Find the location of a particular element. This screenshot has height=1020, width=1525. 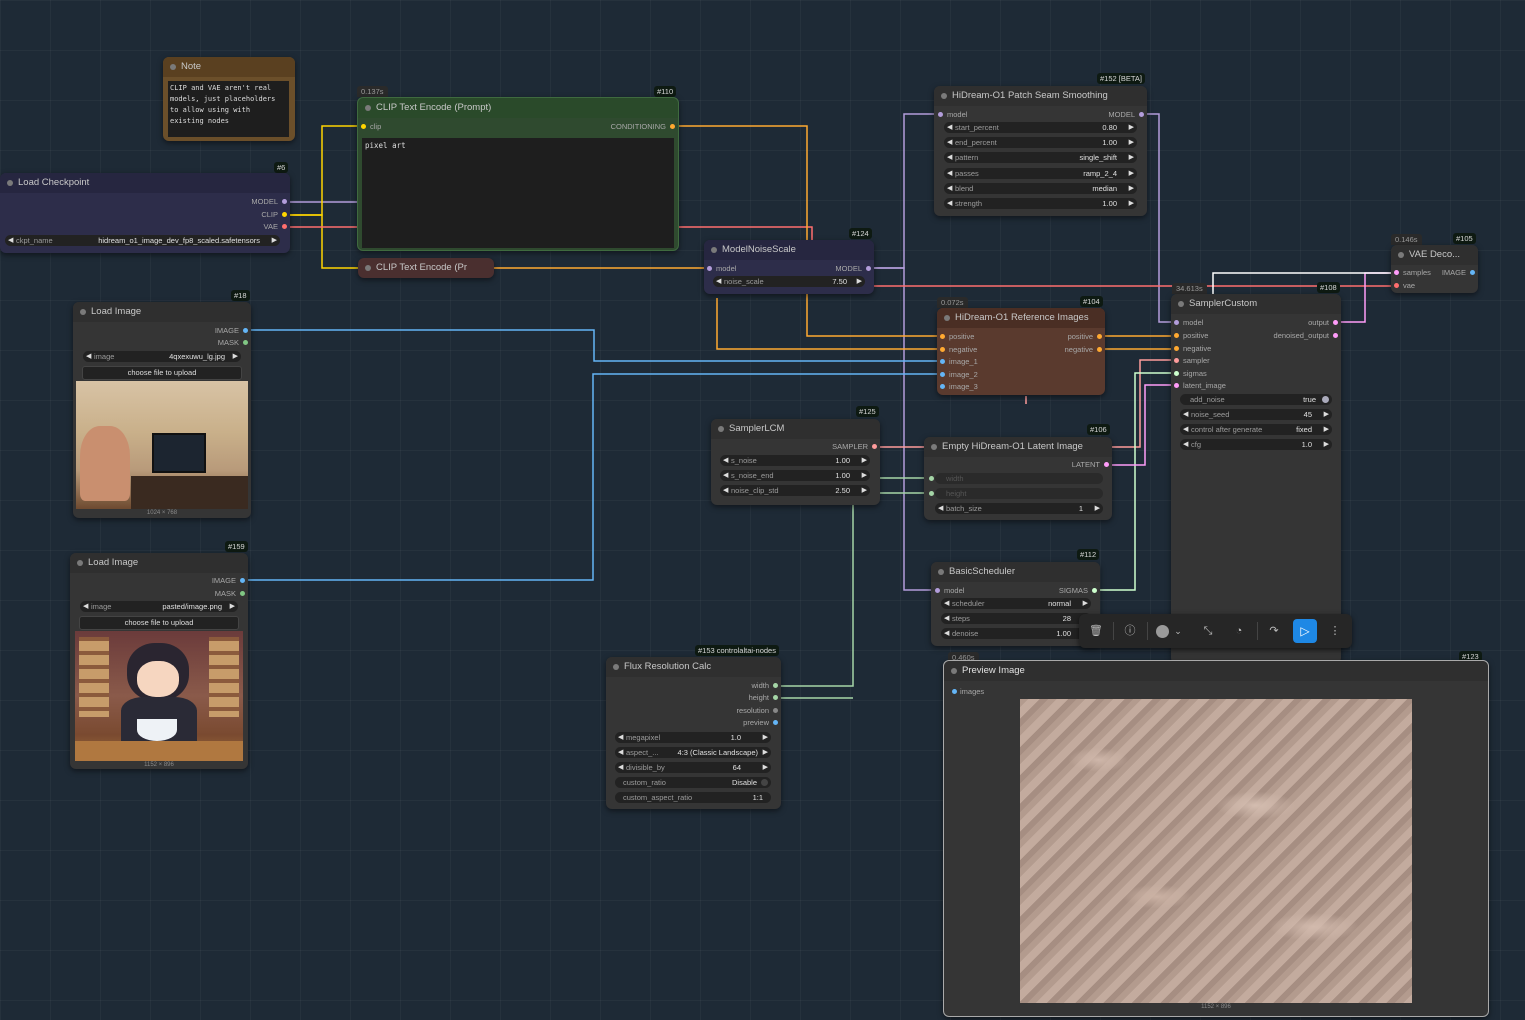

input-samples-dot is located at coordinates (1396, 272).